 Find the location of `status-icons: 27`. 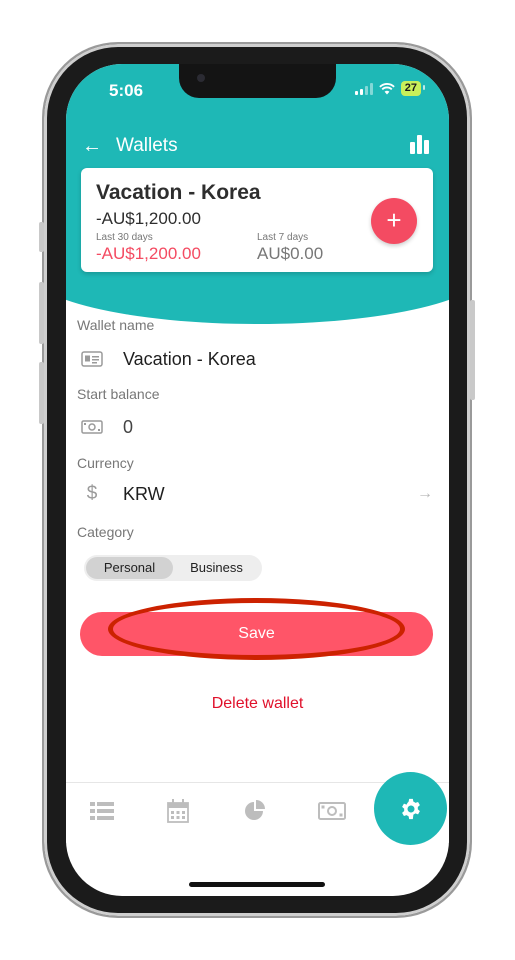

status-icons: 27 is located at coordinates (390, 88).